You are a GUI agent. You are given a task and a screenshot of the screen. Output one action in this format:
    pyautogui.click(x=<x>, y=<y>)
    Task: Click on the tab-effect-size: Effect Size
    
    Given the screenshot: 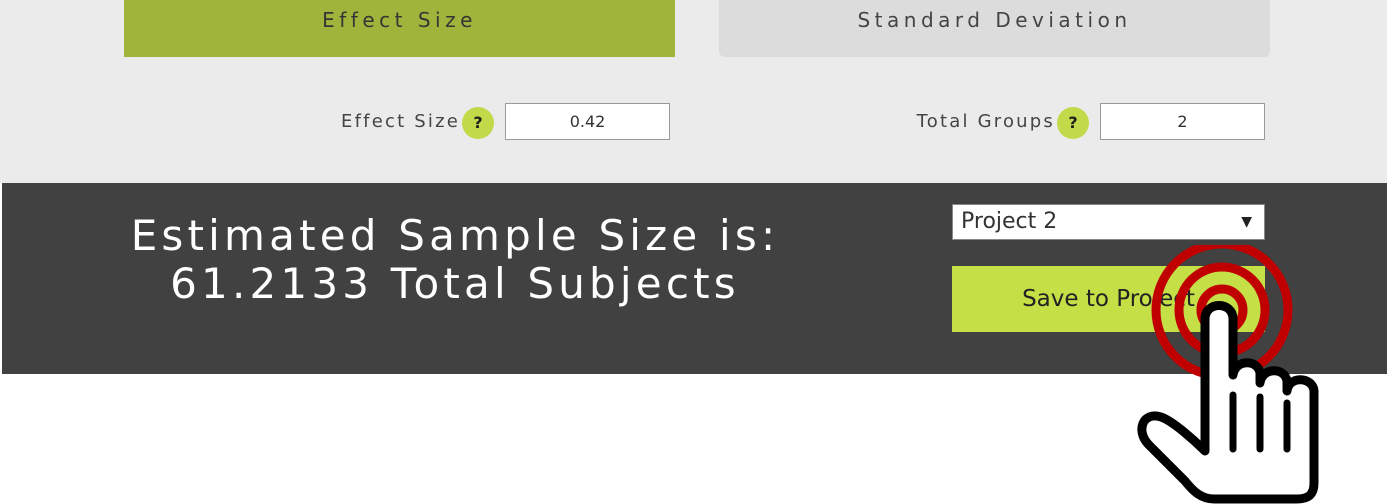 What is the action you would take?
    pyautogui.click(x=399, y=28)
    